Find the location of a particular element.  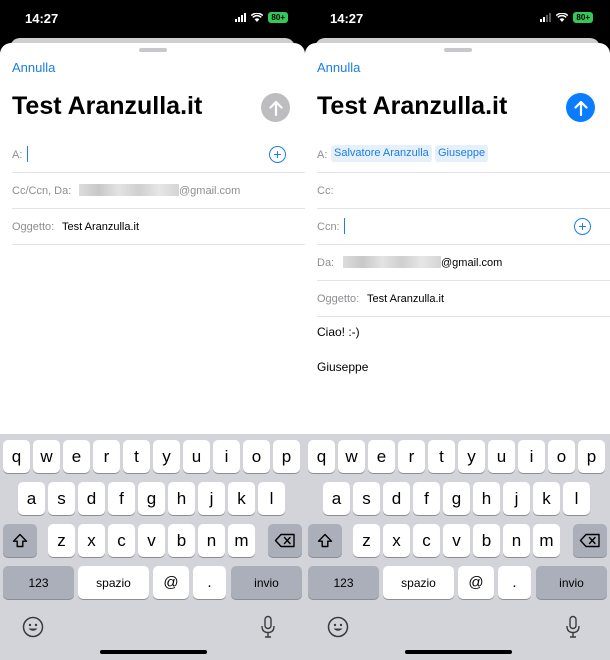

subject-label: Oggetto: is located at coordinates (338, 299).